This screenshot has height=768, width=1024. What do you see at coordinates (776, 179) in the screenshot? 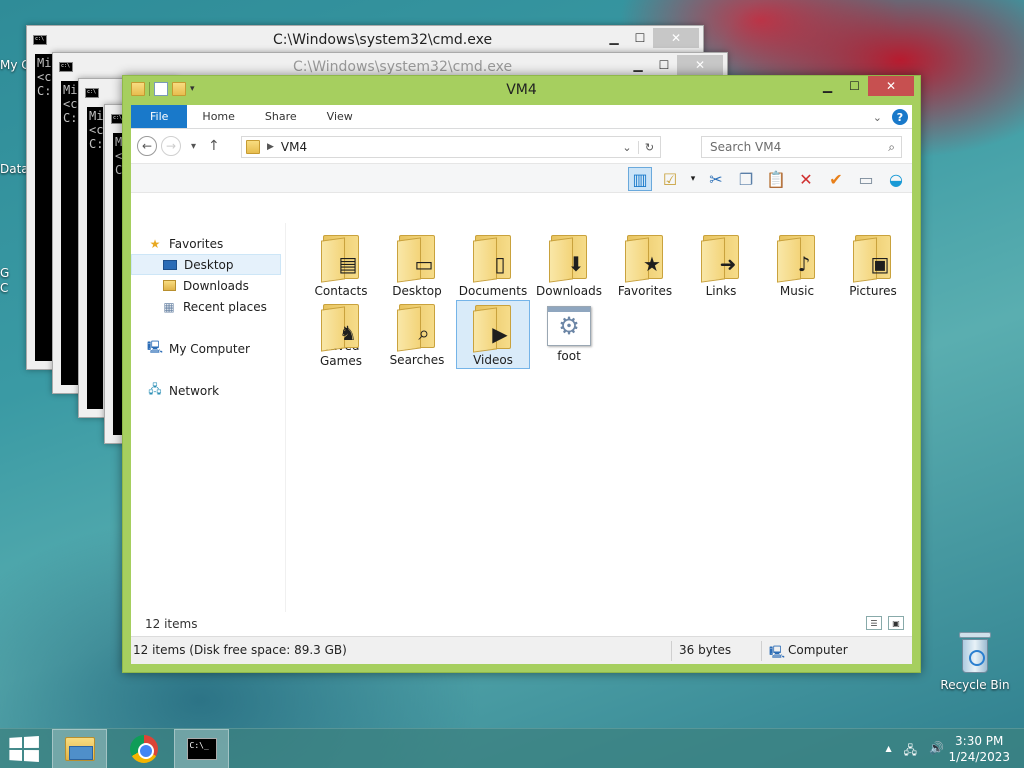
I see `paste-icon: 📋` at bounding box center [776, 179].